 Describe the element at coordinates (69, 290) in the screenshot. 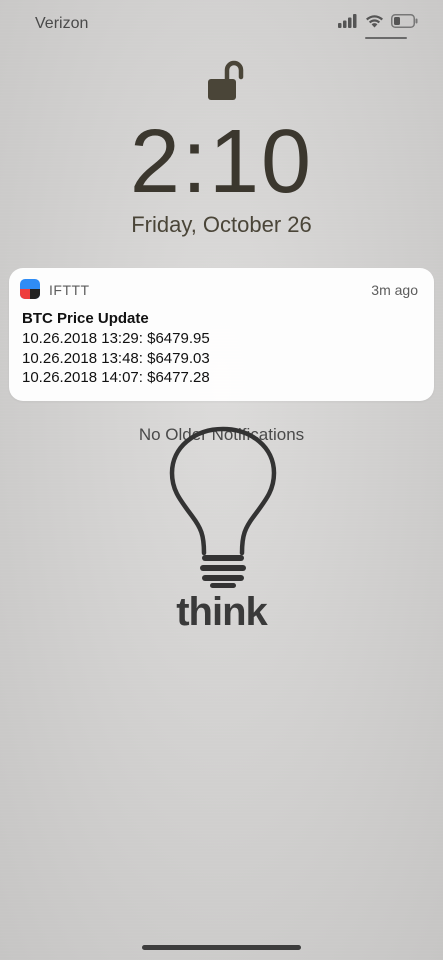

I see `notification-app-name: IFTTT` at that location.